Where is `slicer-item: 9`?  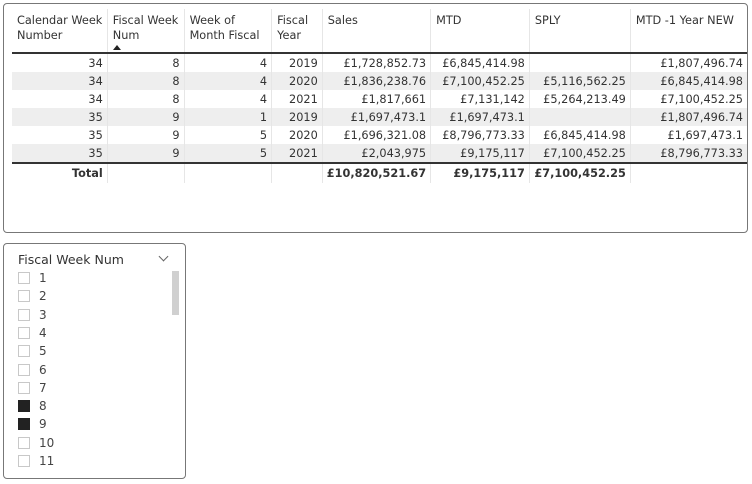 slicer-item: 9 is located at coordinates (32, 424).